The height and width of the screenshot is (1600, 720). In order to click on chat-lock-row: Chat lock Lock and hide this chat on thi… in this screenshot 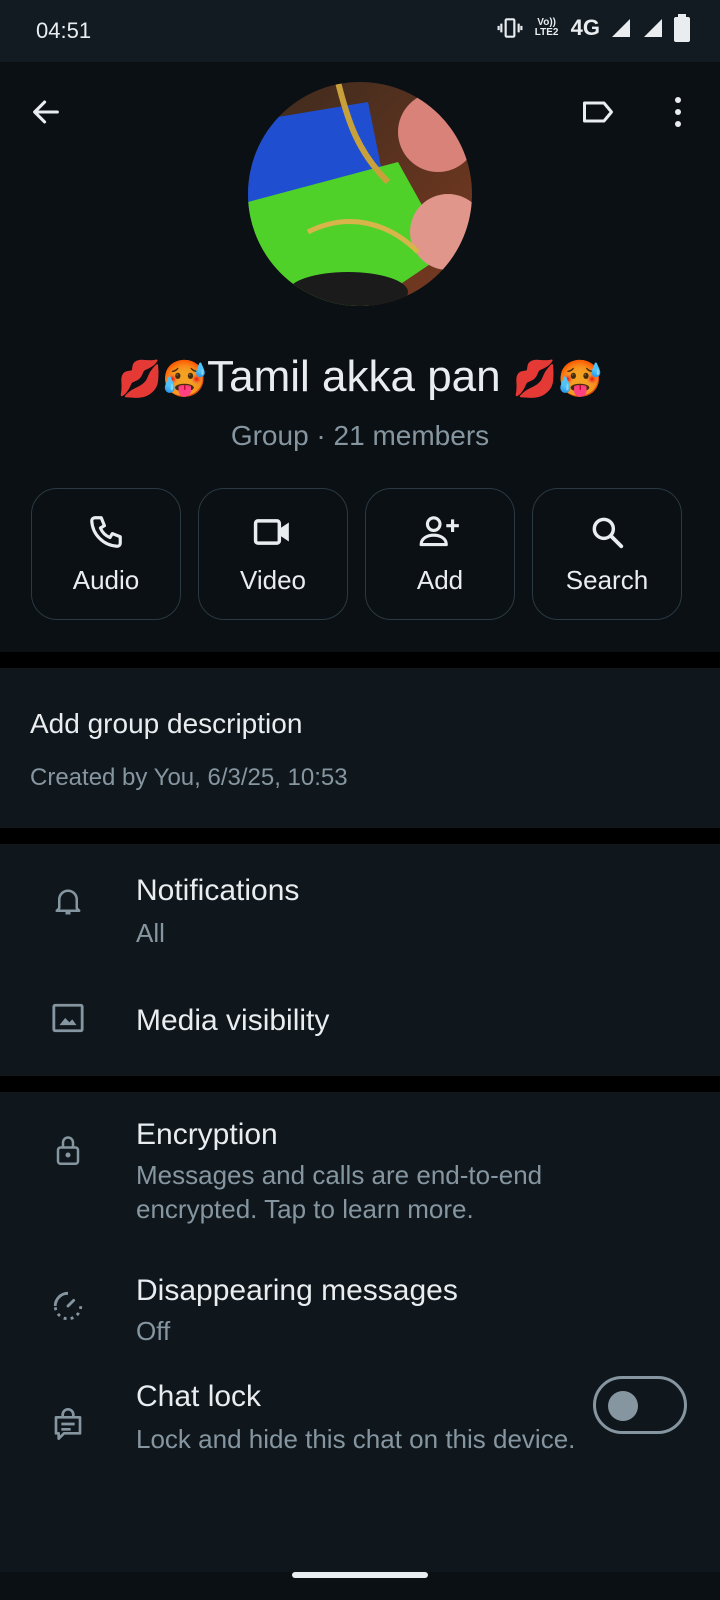, I will do `click(360, 1452)`.